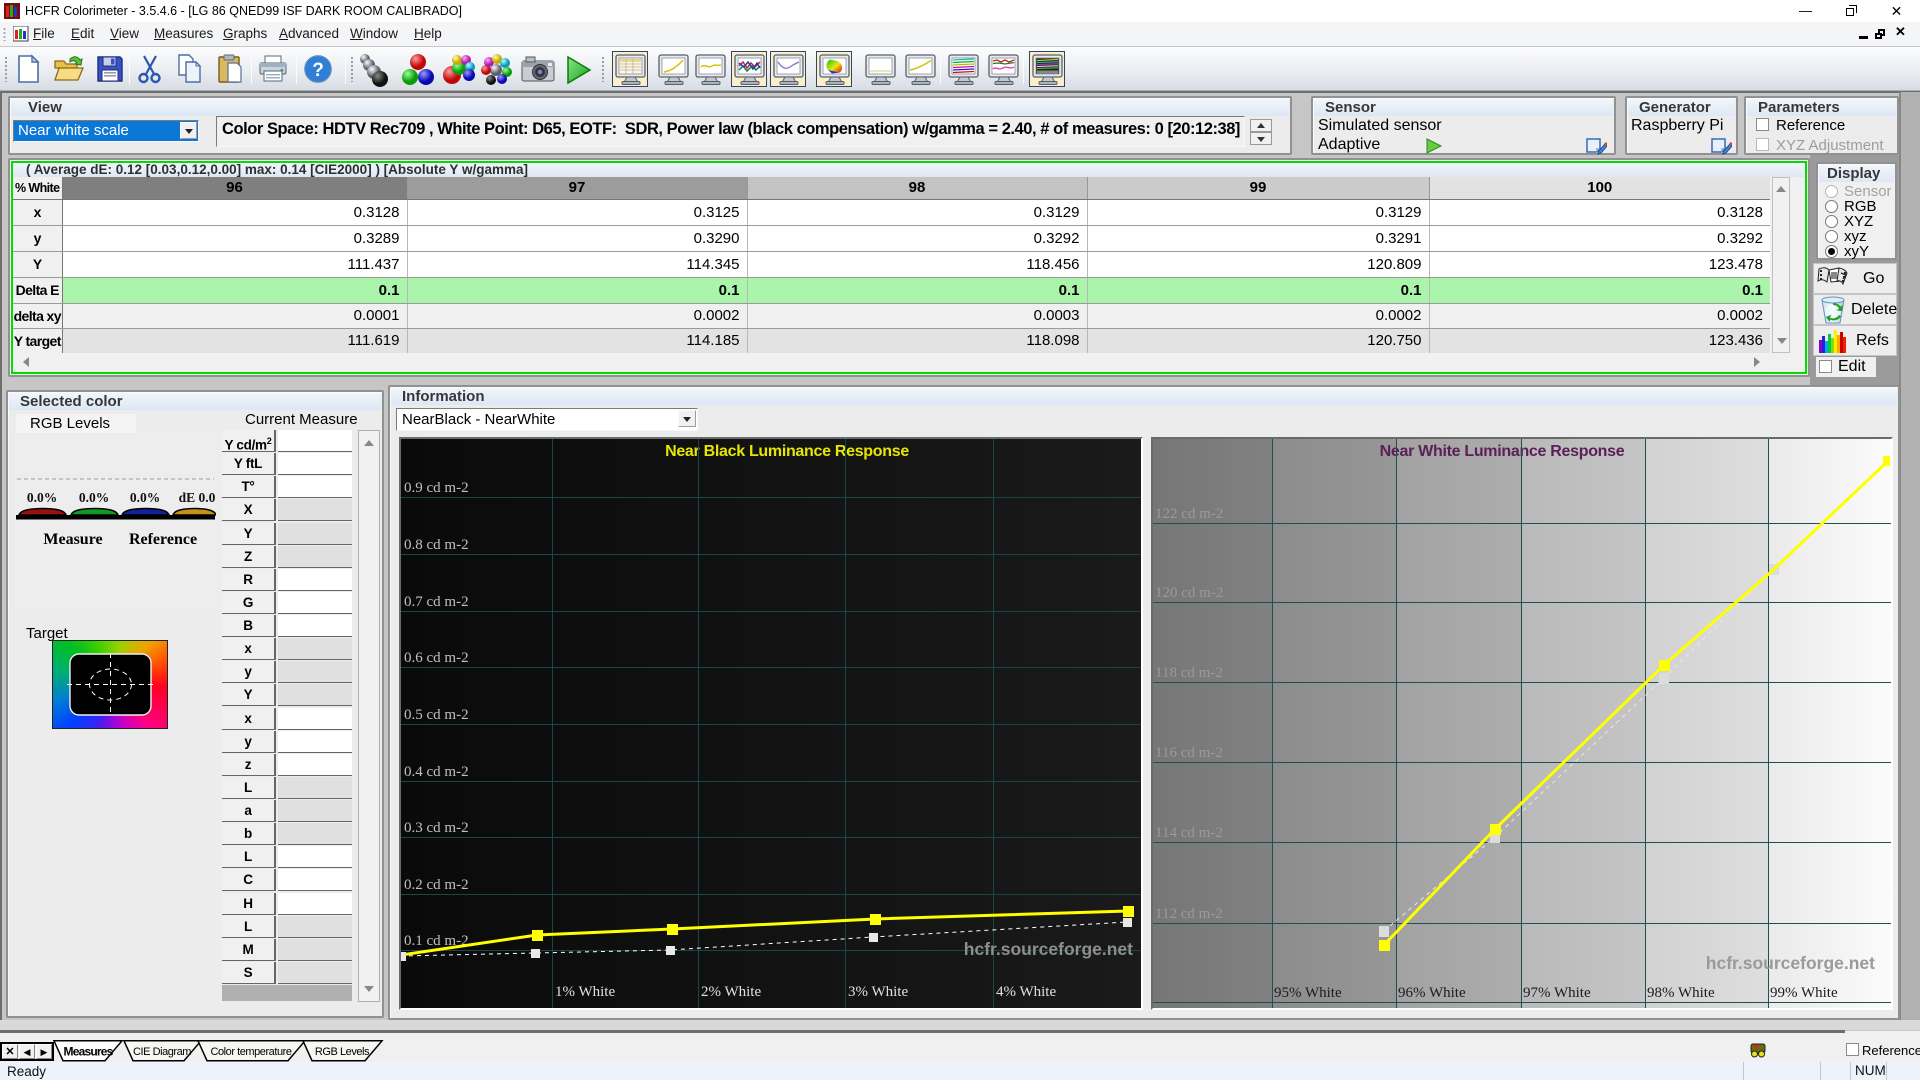 The width and height of the screenshot is (1920, 1080). I want to click on svg-text: RGB Levels, so click(342, 1052).